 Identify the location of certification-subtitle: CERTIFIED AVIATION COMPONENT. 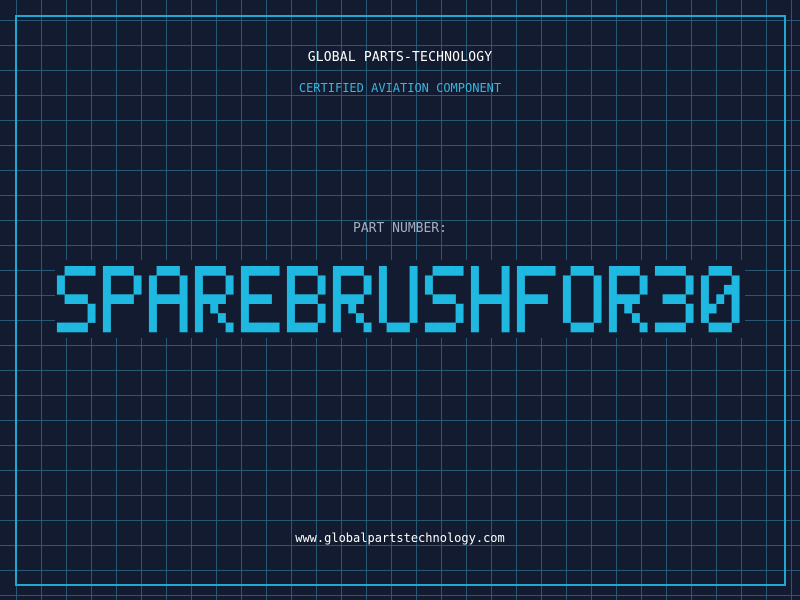
(400, 88).